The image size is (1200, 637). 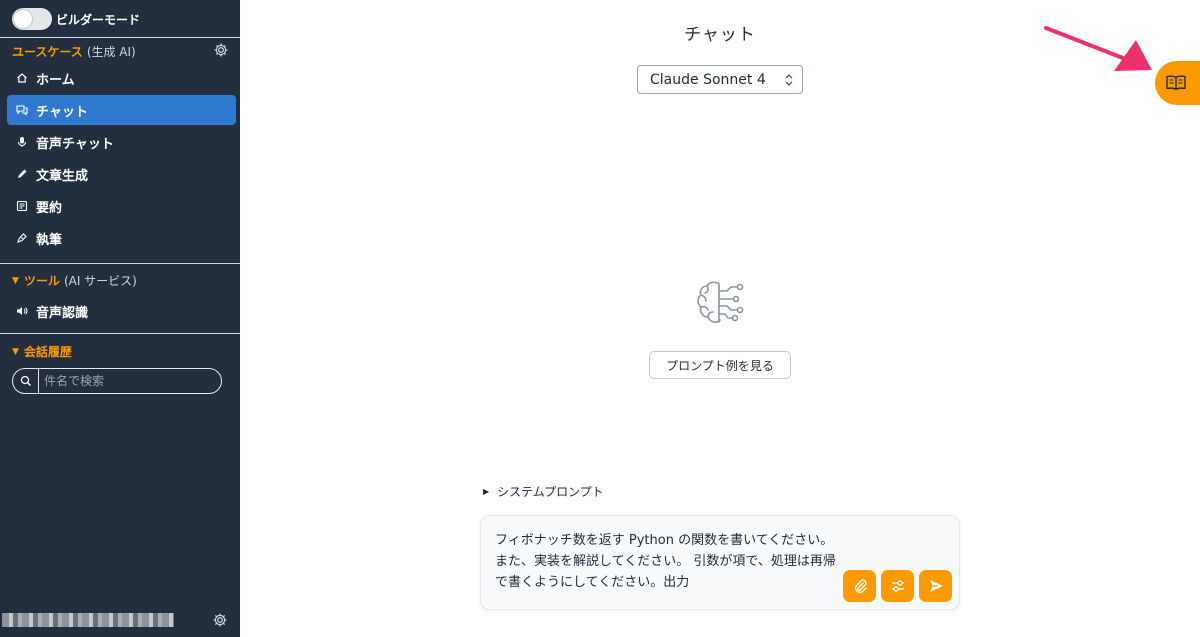 I want to click on summary-icon, so click(x=22, y=206).